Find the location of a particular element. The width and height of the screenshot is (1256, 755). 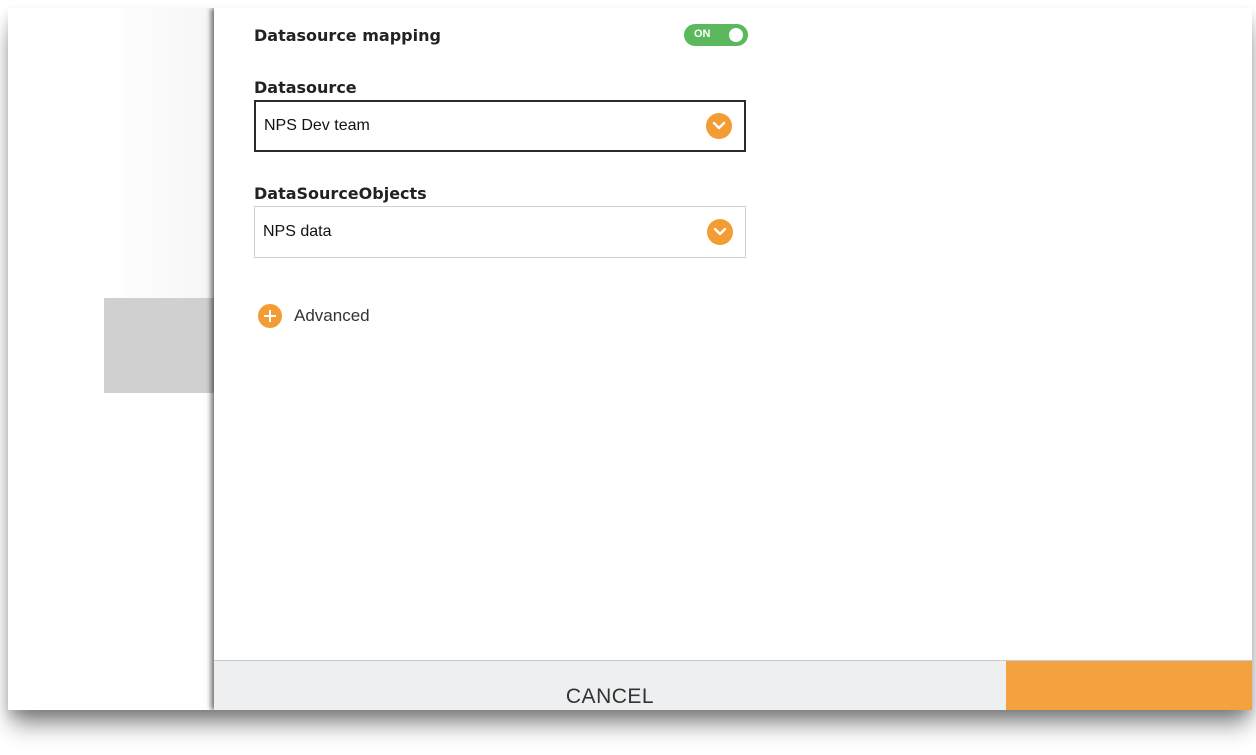

cancel-button: CANCEL is located at coordinates (610, 685).